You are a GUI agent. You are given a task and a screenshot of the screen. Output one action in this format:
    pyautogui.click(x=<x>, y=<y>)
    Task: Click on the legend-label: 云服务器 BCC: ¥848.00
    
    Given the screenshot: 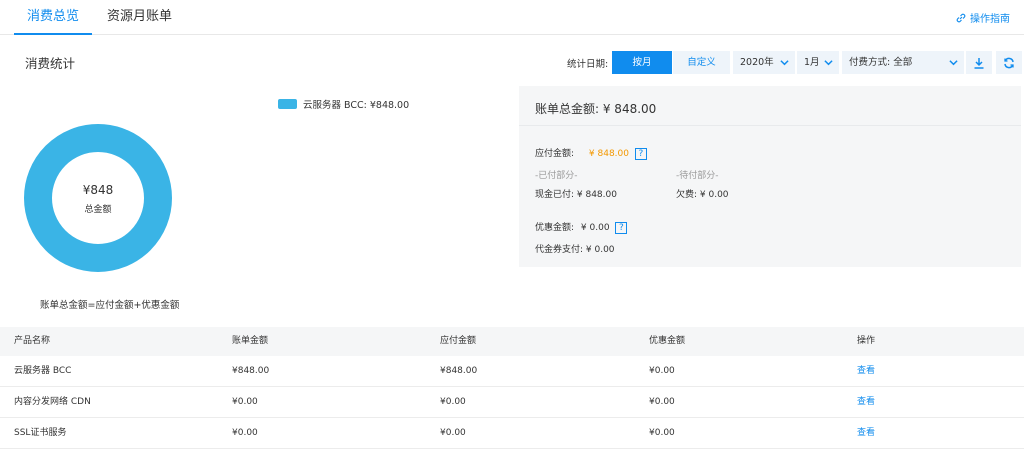 What is the action you would take?
    pyautogui.click(x=356, y=105)
    